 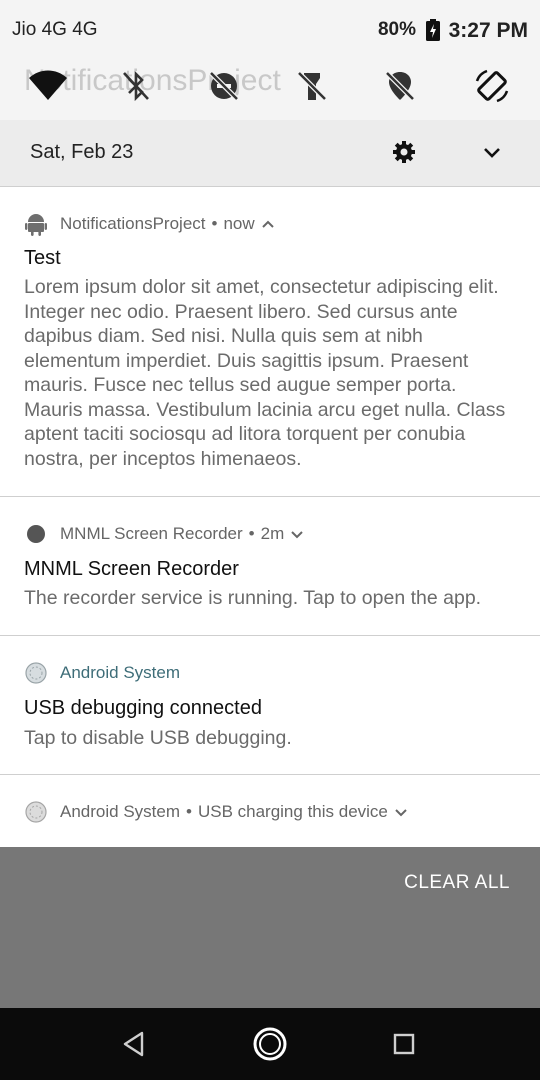 What do you see at coordinates (36, 534) in the screenshot?
I see `record-dot-icon` at bounding box center [36, 534].